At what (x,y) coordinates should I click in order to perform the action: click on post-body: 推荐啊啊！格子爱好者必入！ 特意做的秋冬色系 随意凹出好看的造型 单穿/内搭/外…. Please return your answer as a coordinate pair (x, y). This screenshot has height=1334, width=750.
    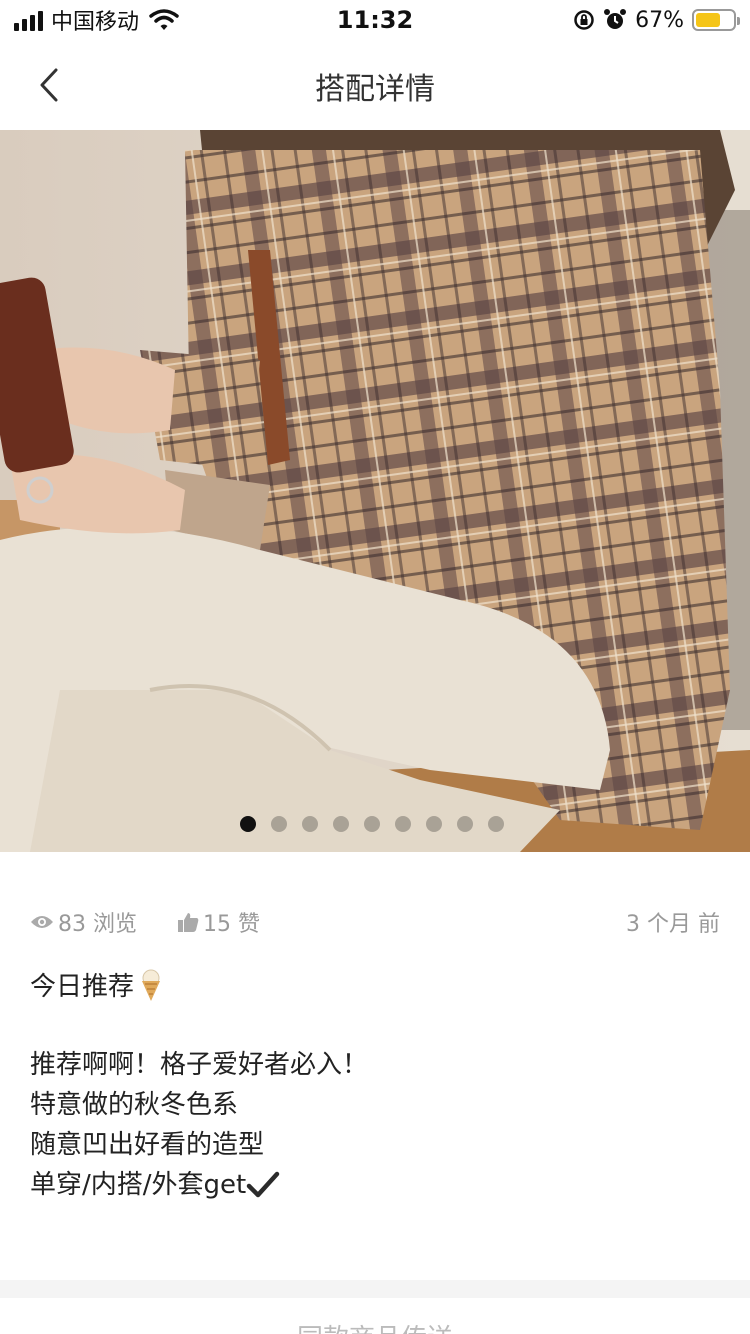
    Looking at the image, I should click on (199, 1125).